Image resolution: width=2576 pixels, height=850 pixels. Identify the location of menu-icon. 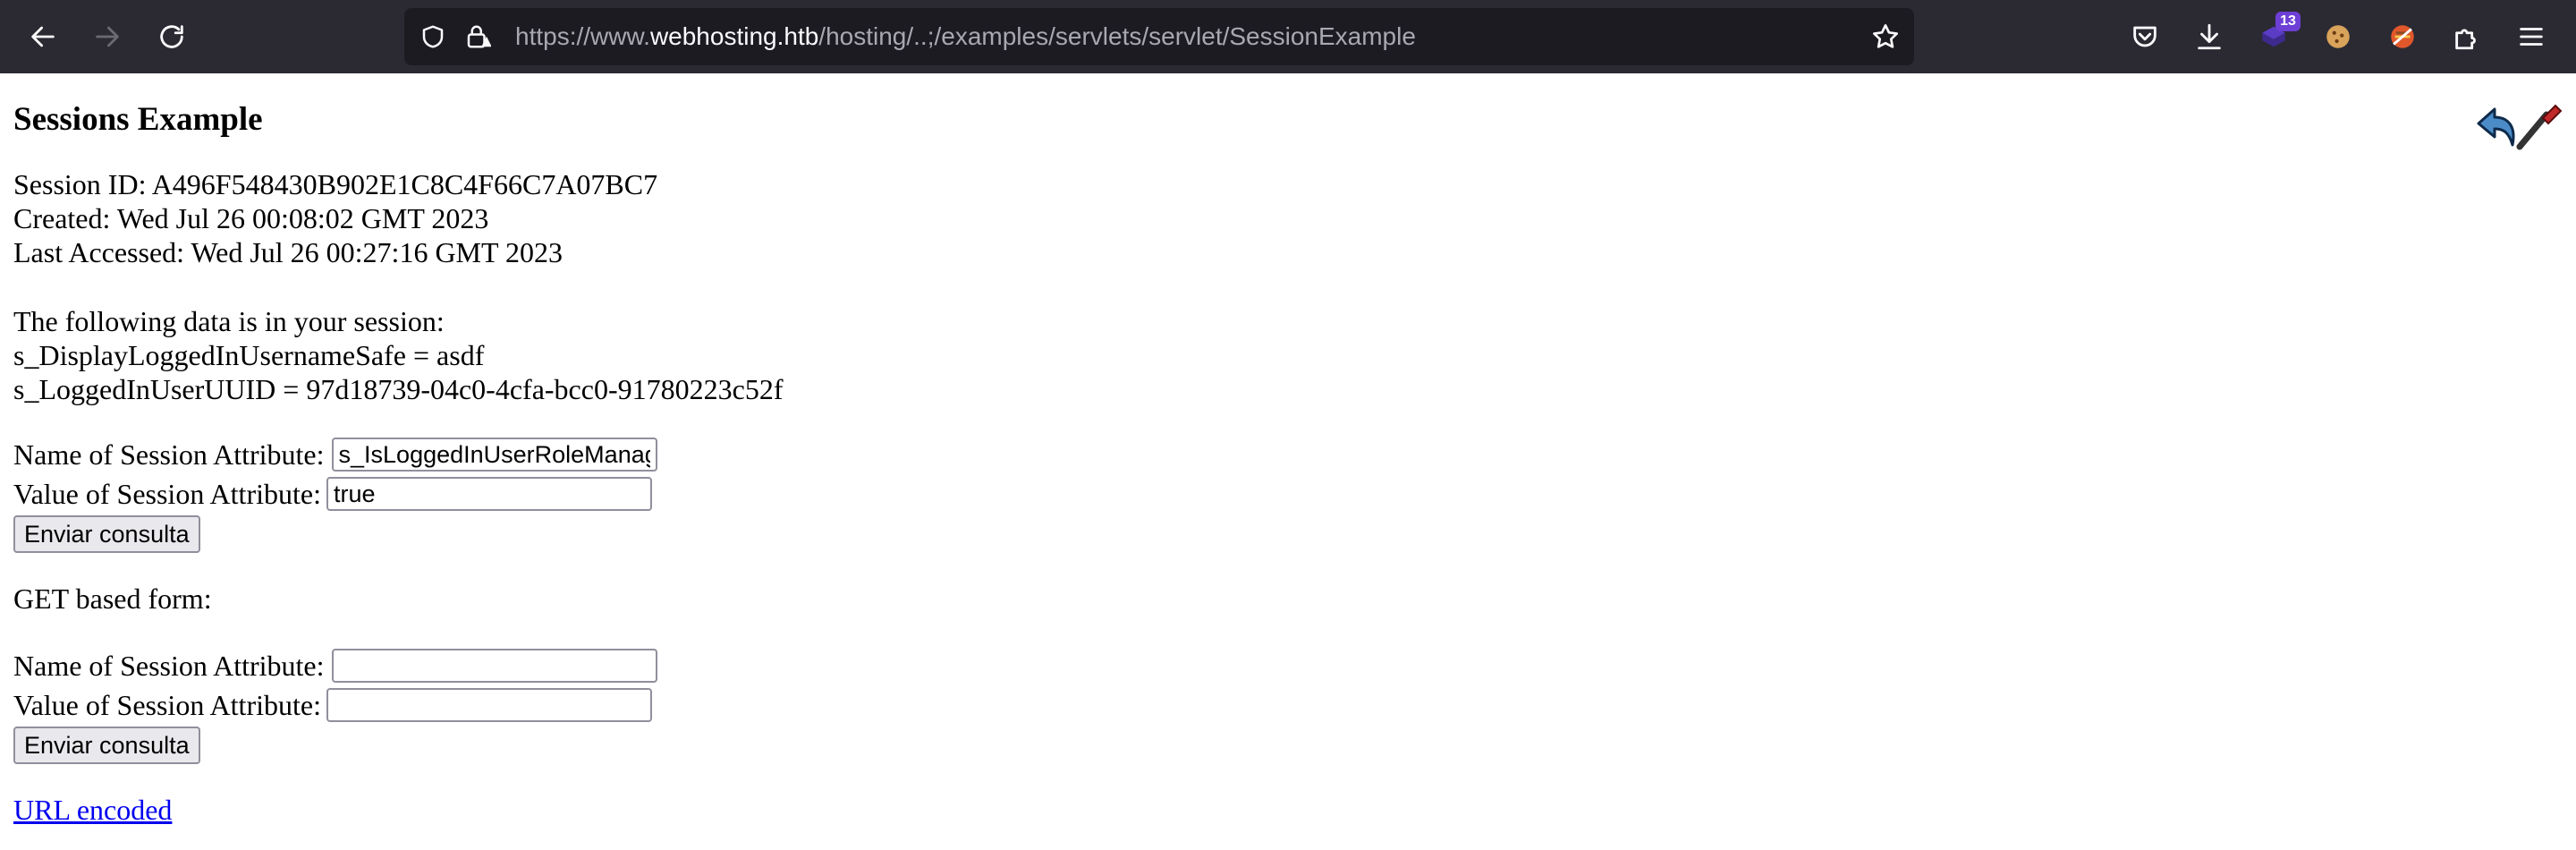
(2531, 36).